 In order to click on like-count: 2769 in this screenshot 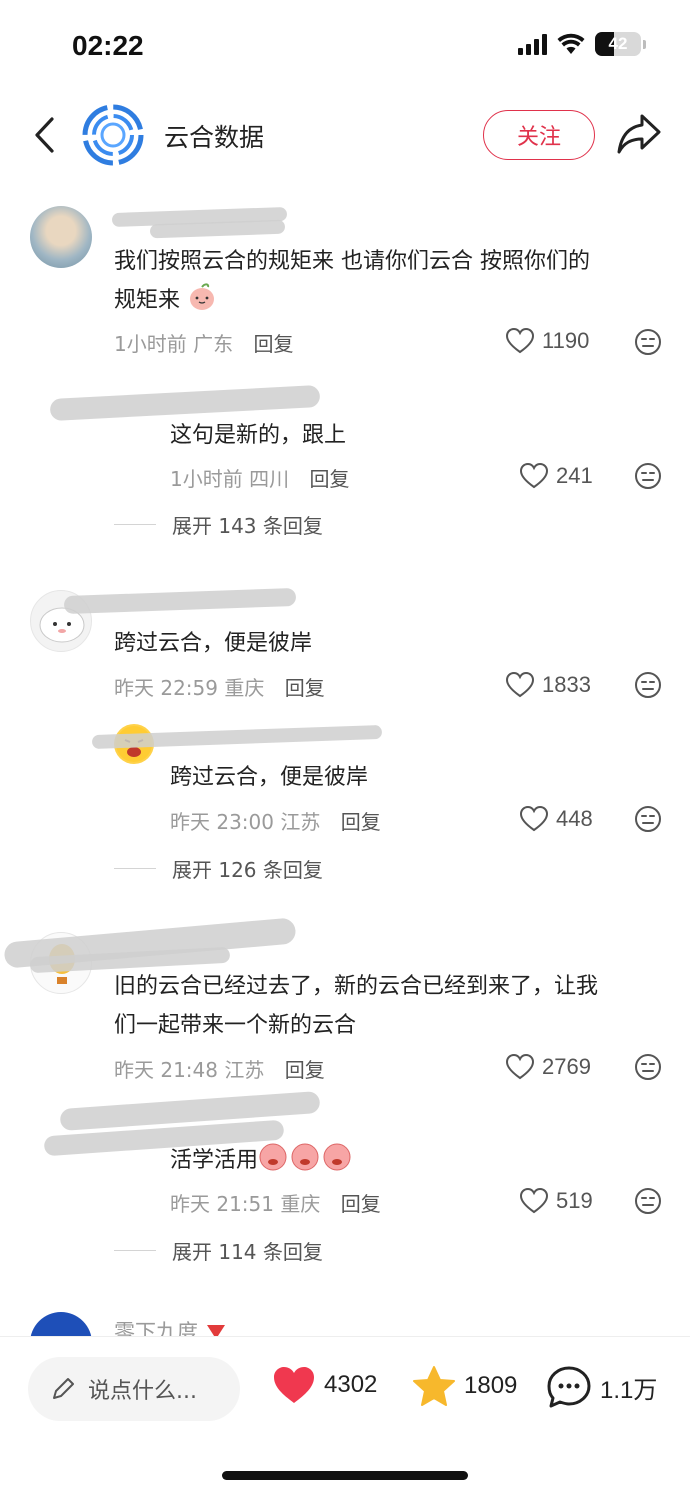, I will do `click(566, 1066)`.